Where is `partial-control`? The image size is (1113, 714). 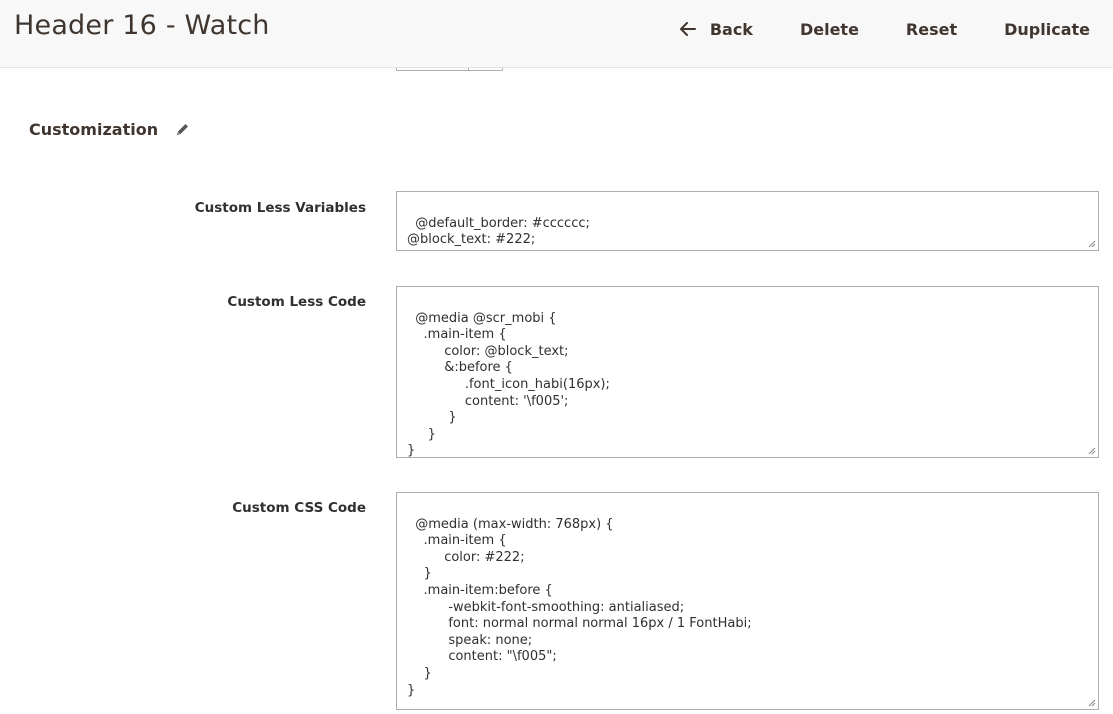
partial-control is located at coordinates (449, 69).